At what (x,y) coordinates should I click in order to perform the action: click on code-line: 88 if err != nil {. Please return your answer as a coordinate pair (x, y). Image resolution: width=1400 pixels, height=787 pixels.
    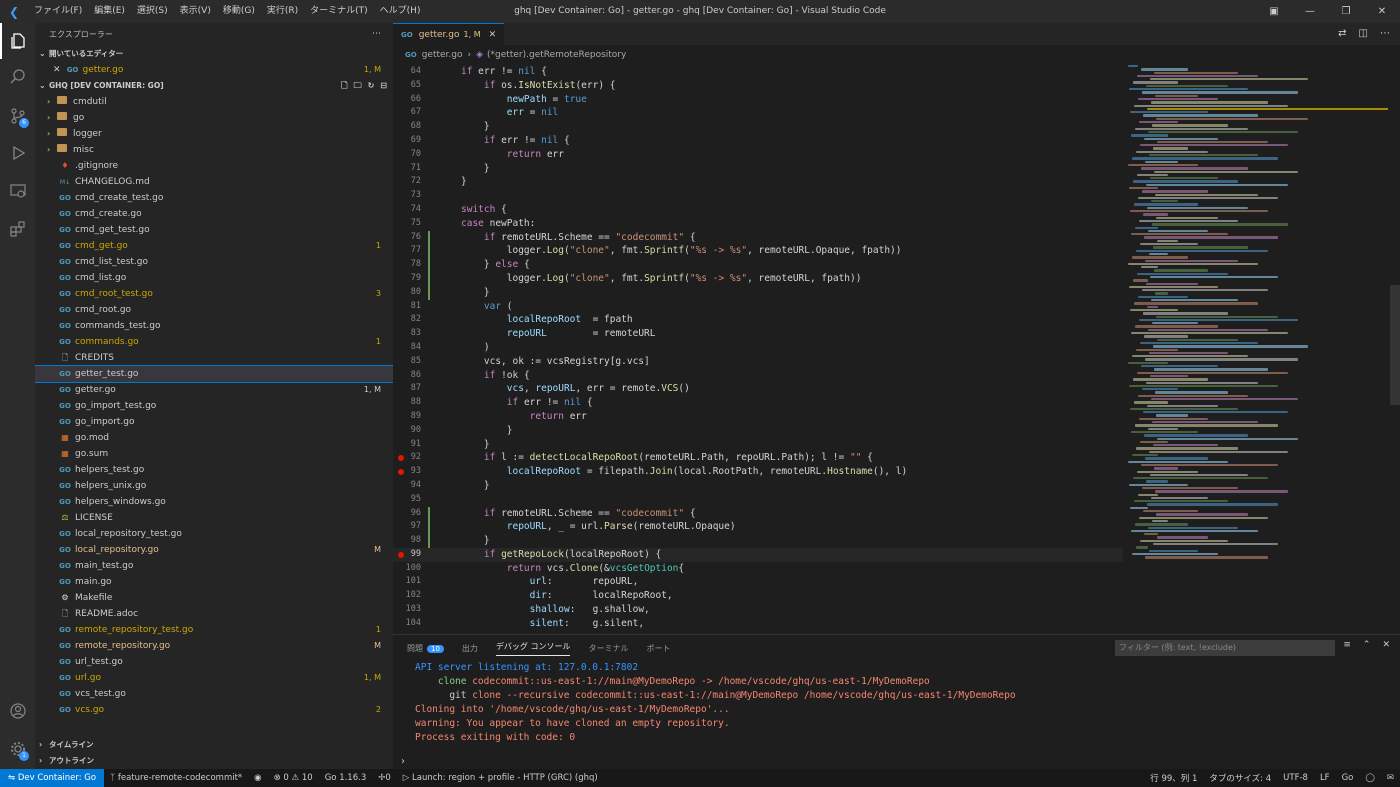
    Looking at the image, I should click on (758, 403).